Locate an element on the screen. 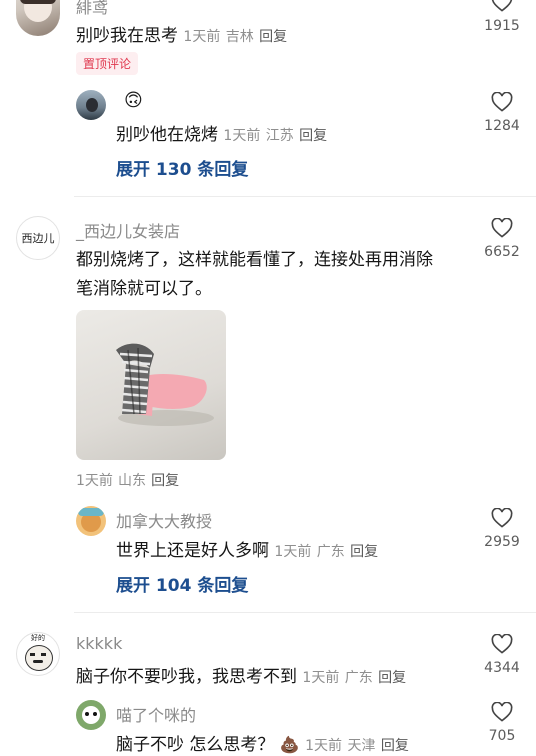  comment-body-line2: 笔消除就可以了。 is located at coordinates (144, 289).